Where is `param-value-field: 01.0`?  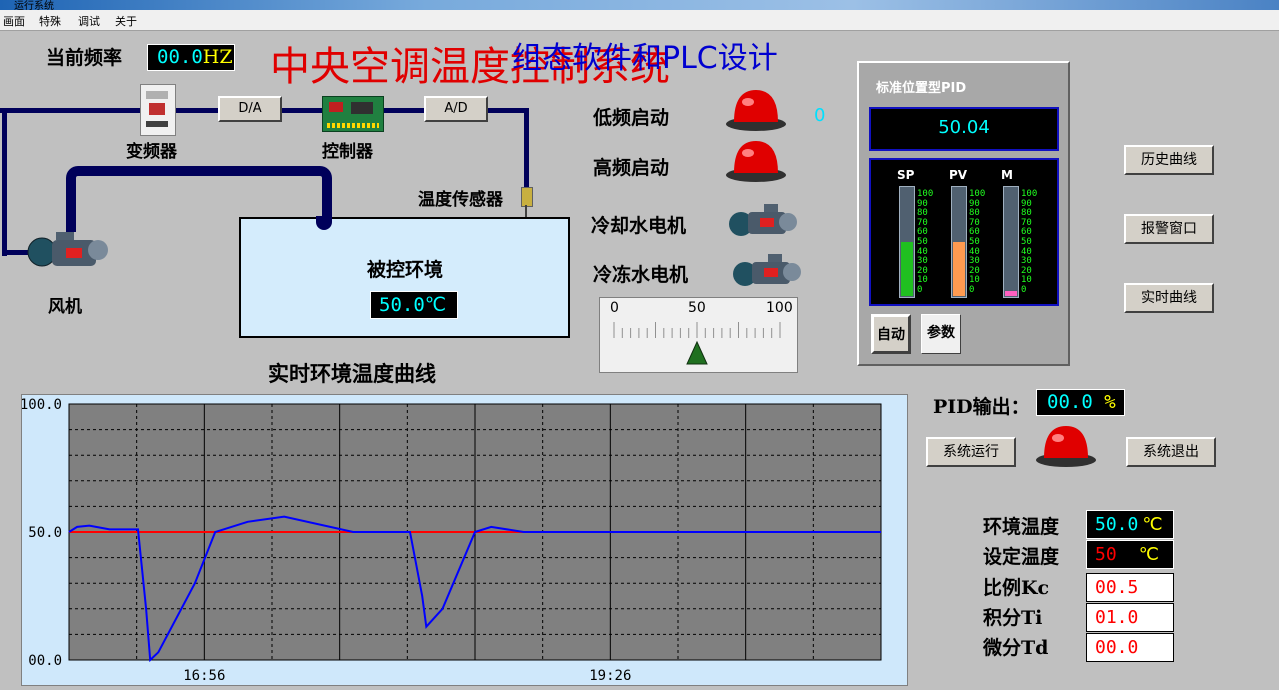
param-value-field: 01.0 is located at coordinates (1130, 617).